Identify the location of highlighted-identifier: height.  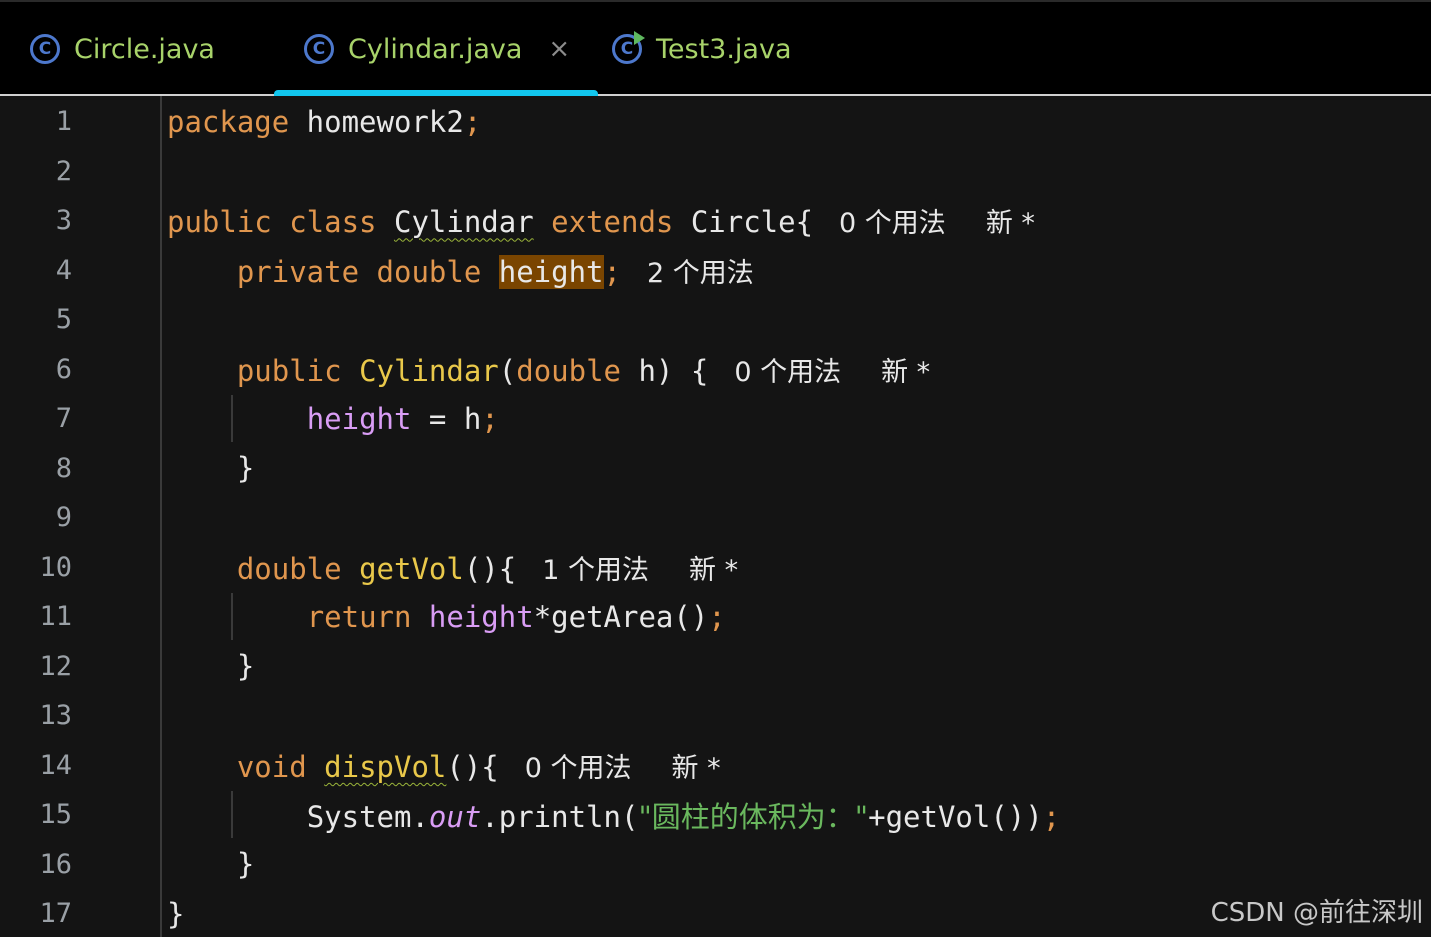
(551, 271).